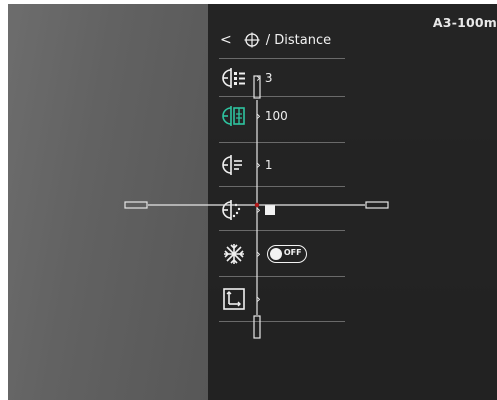  I want to click on reticle-adjust-icon, so click(234, 165).